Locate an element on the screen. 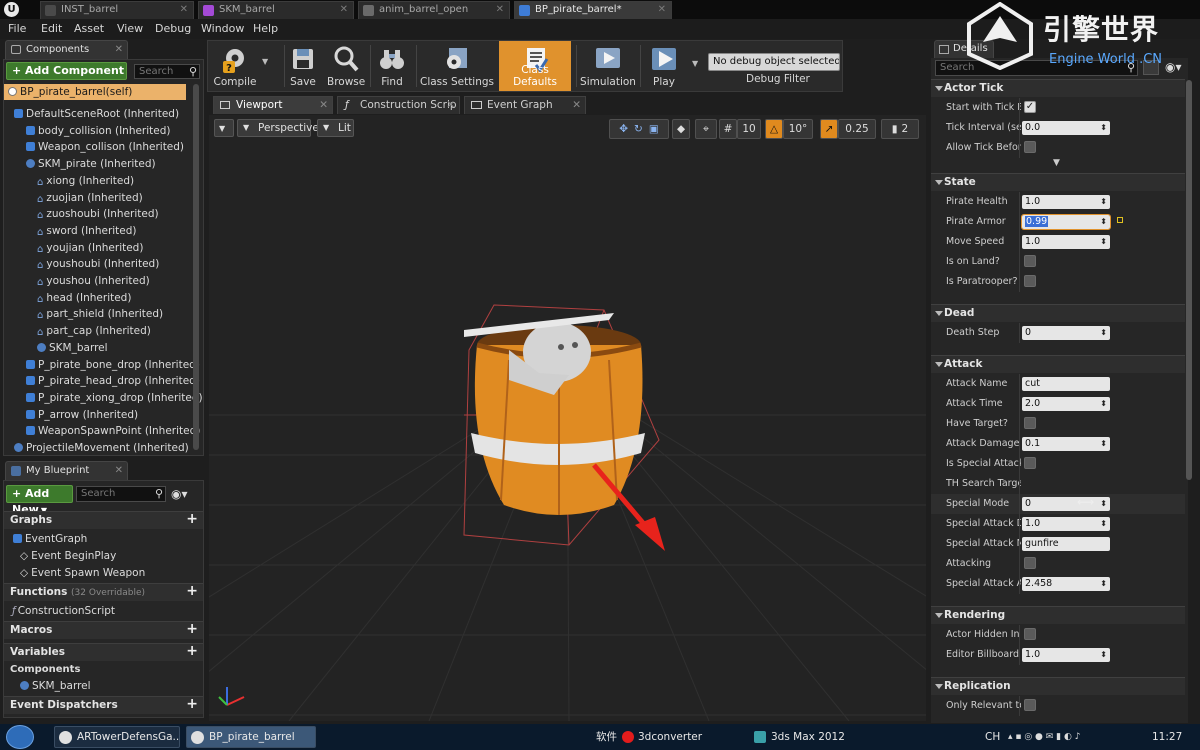 This screenshot has width=1200, height=750. software-label: 软件 is located at coordinates (606, 737).